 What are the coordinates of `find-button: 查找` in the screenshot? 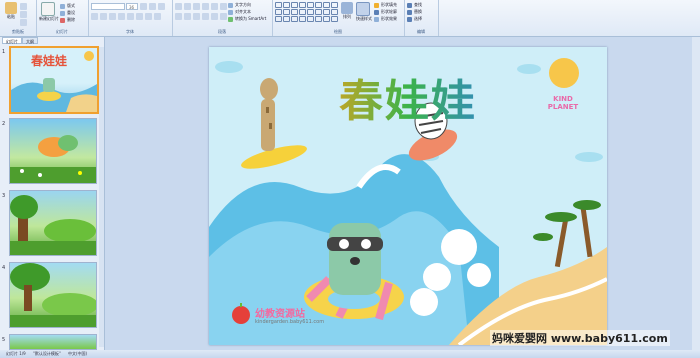 It's located at (414, 5).